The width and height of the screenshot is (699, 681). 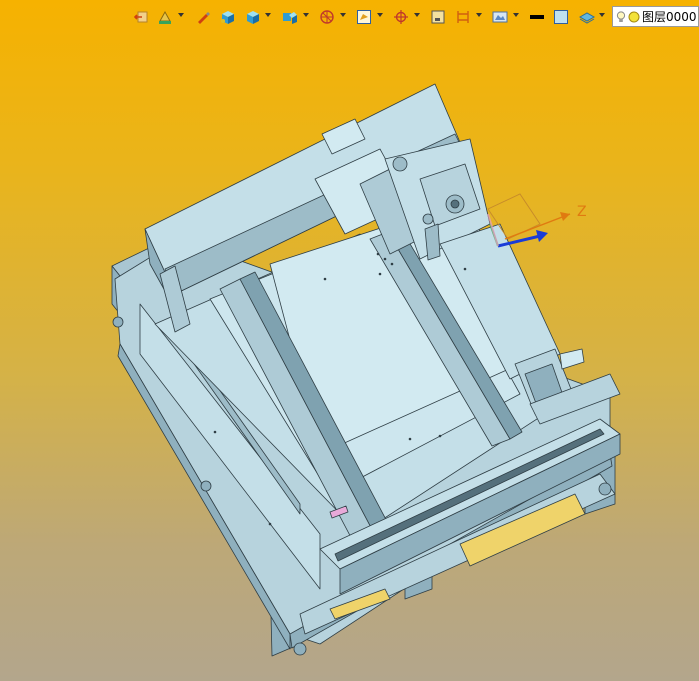 What do you see at coordinates (621, 16) in the screenshot?
I see `lightbulb-icon` at bounding box center [621, 16].